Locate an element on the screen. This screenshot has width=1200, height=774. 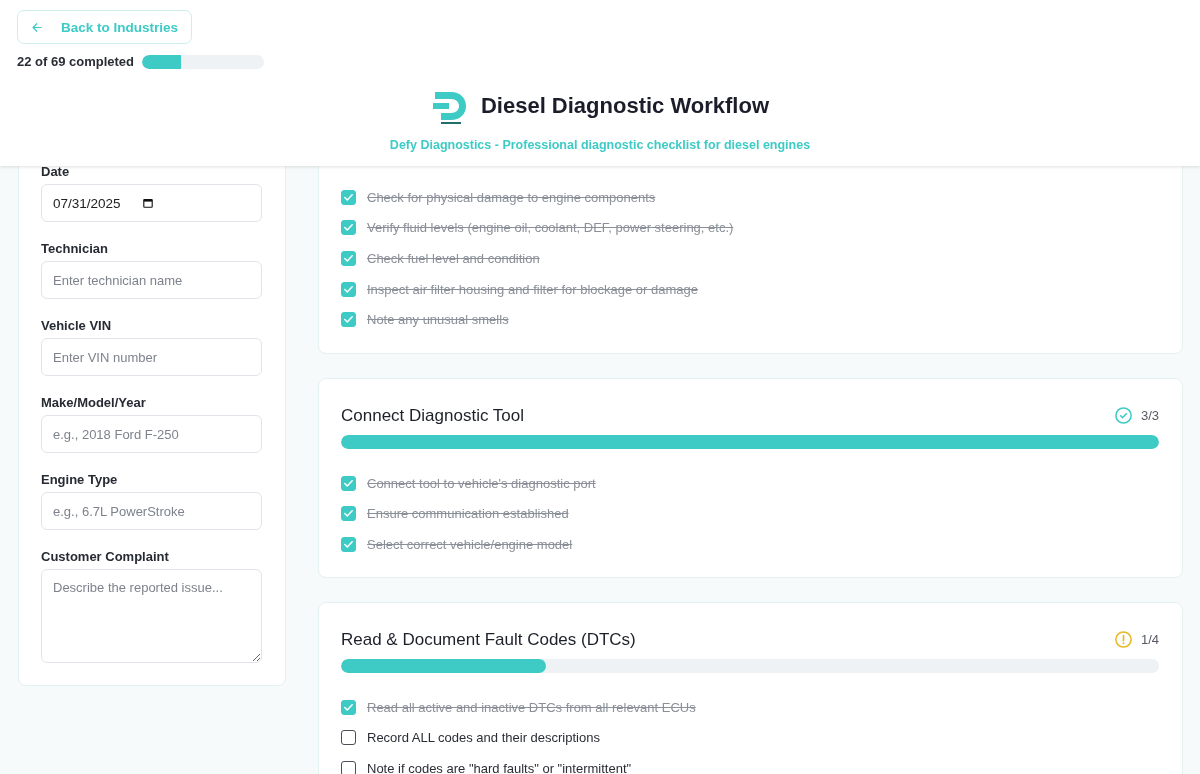
field-label: Customer Complaint is located at coordinates (105, 557).